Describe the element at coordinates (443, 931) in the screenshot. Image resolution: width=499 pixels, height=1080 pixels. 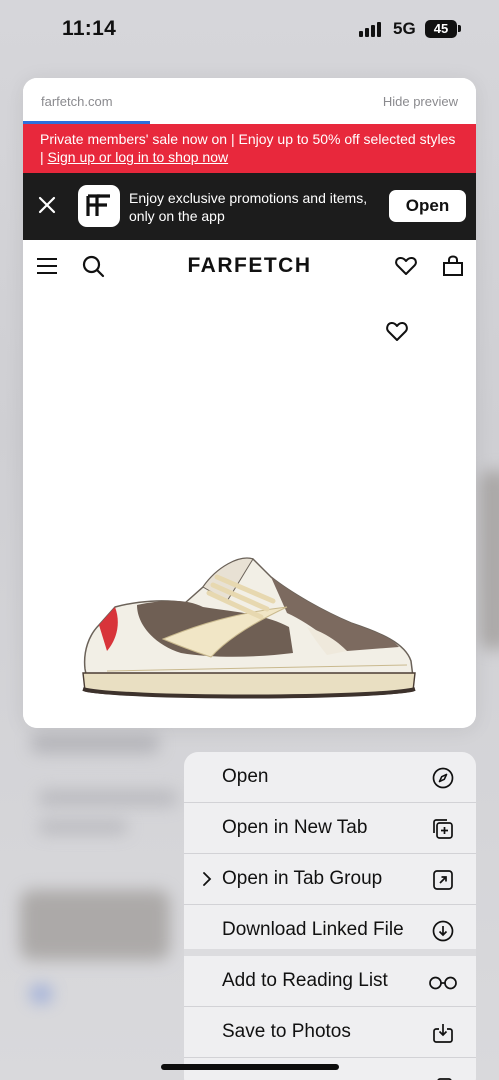
I see `download-icon` at that location.